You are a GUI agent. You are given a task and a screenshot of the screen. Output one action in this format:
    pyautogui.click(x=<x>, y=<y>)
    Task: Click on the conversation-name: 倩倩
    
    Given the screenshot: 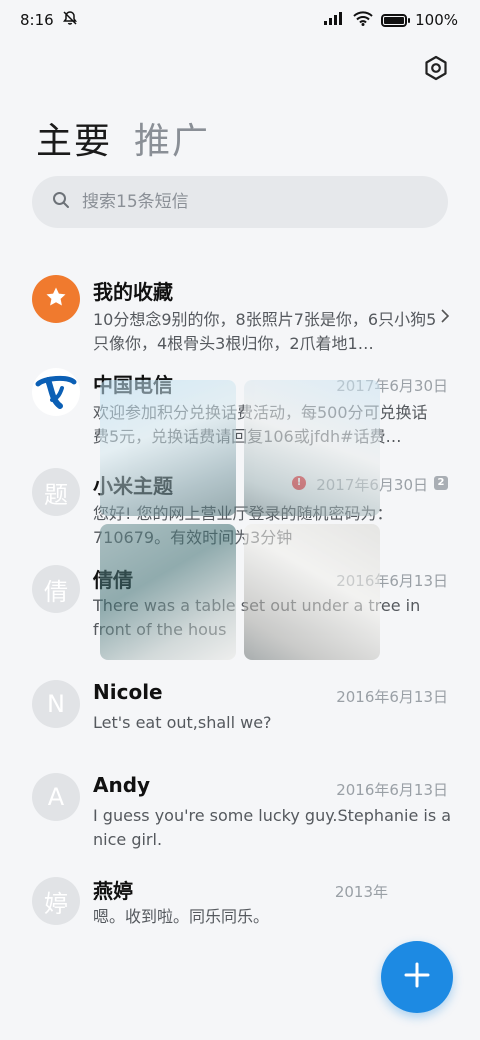 What is the action you would take?
    pyautogui.click(x=113, y=580)
    